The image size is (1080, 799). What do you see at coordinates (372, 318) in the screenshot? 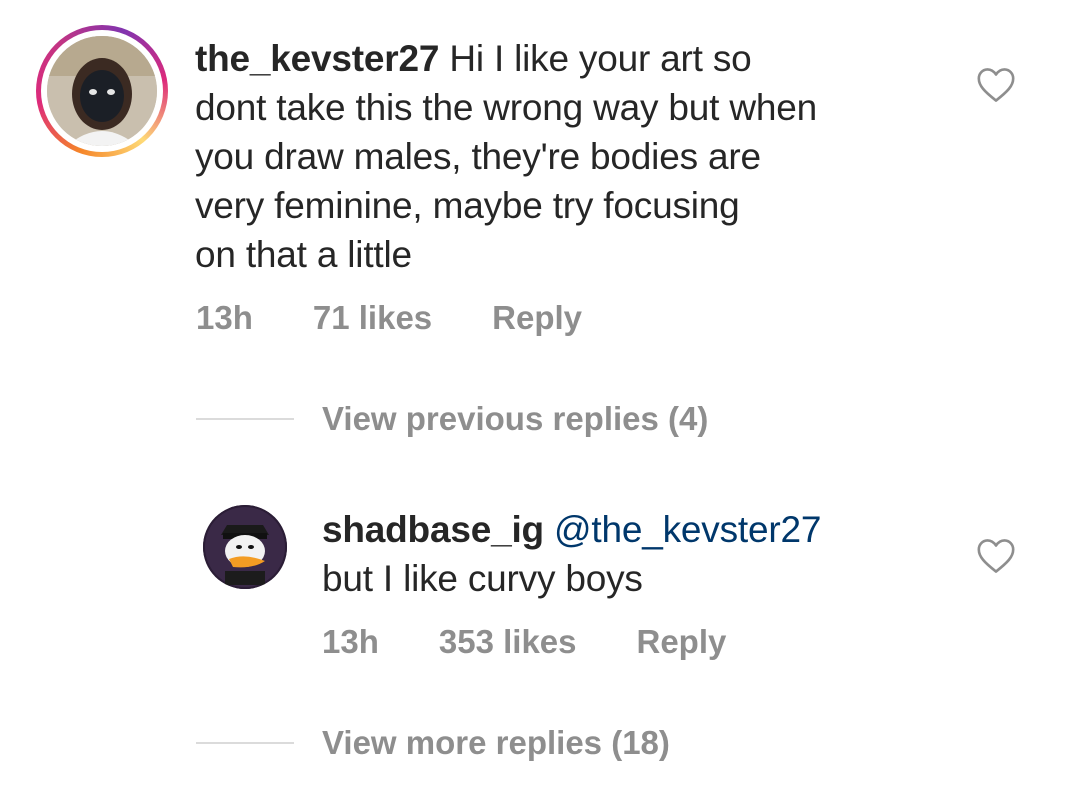
I see `comment-likes: 71 likes` at bounding box center [372, 318].